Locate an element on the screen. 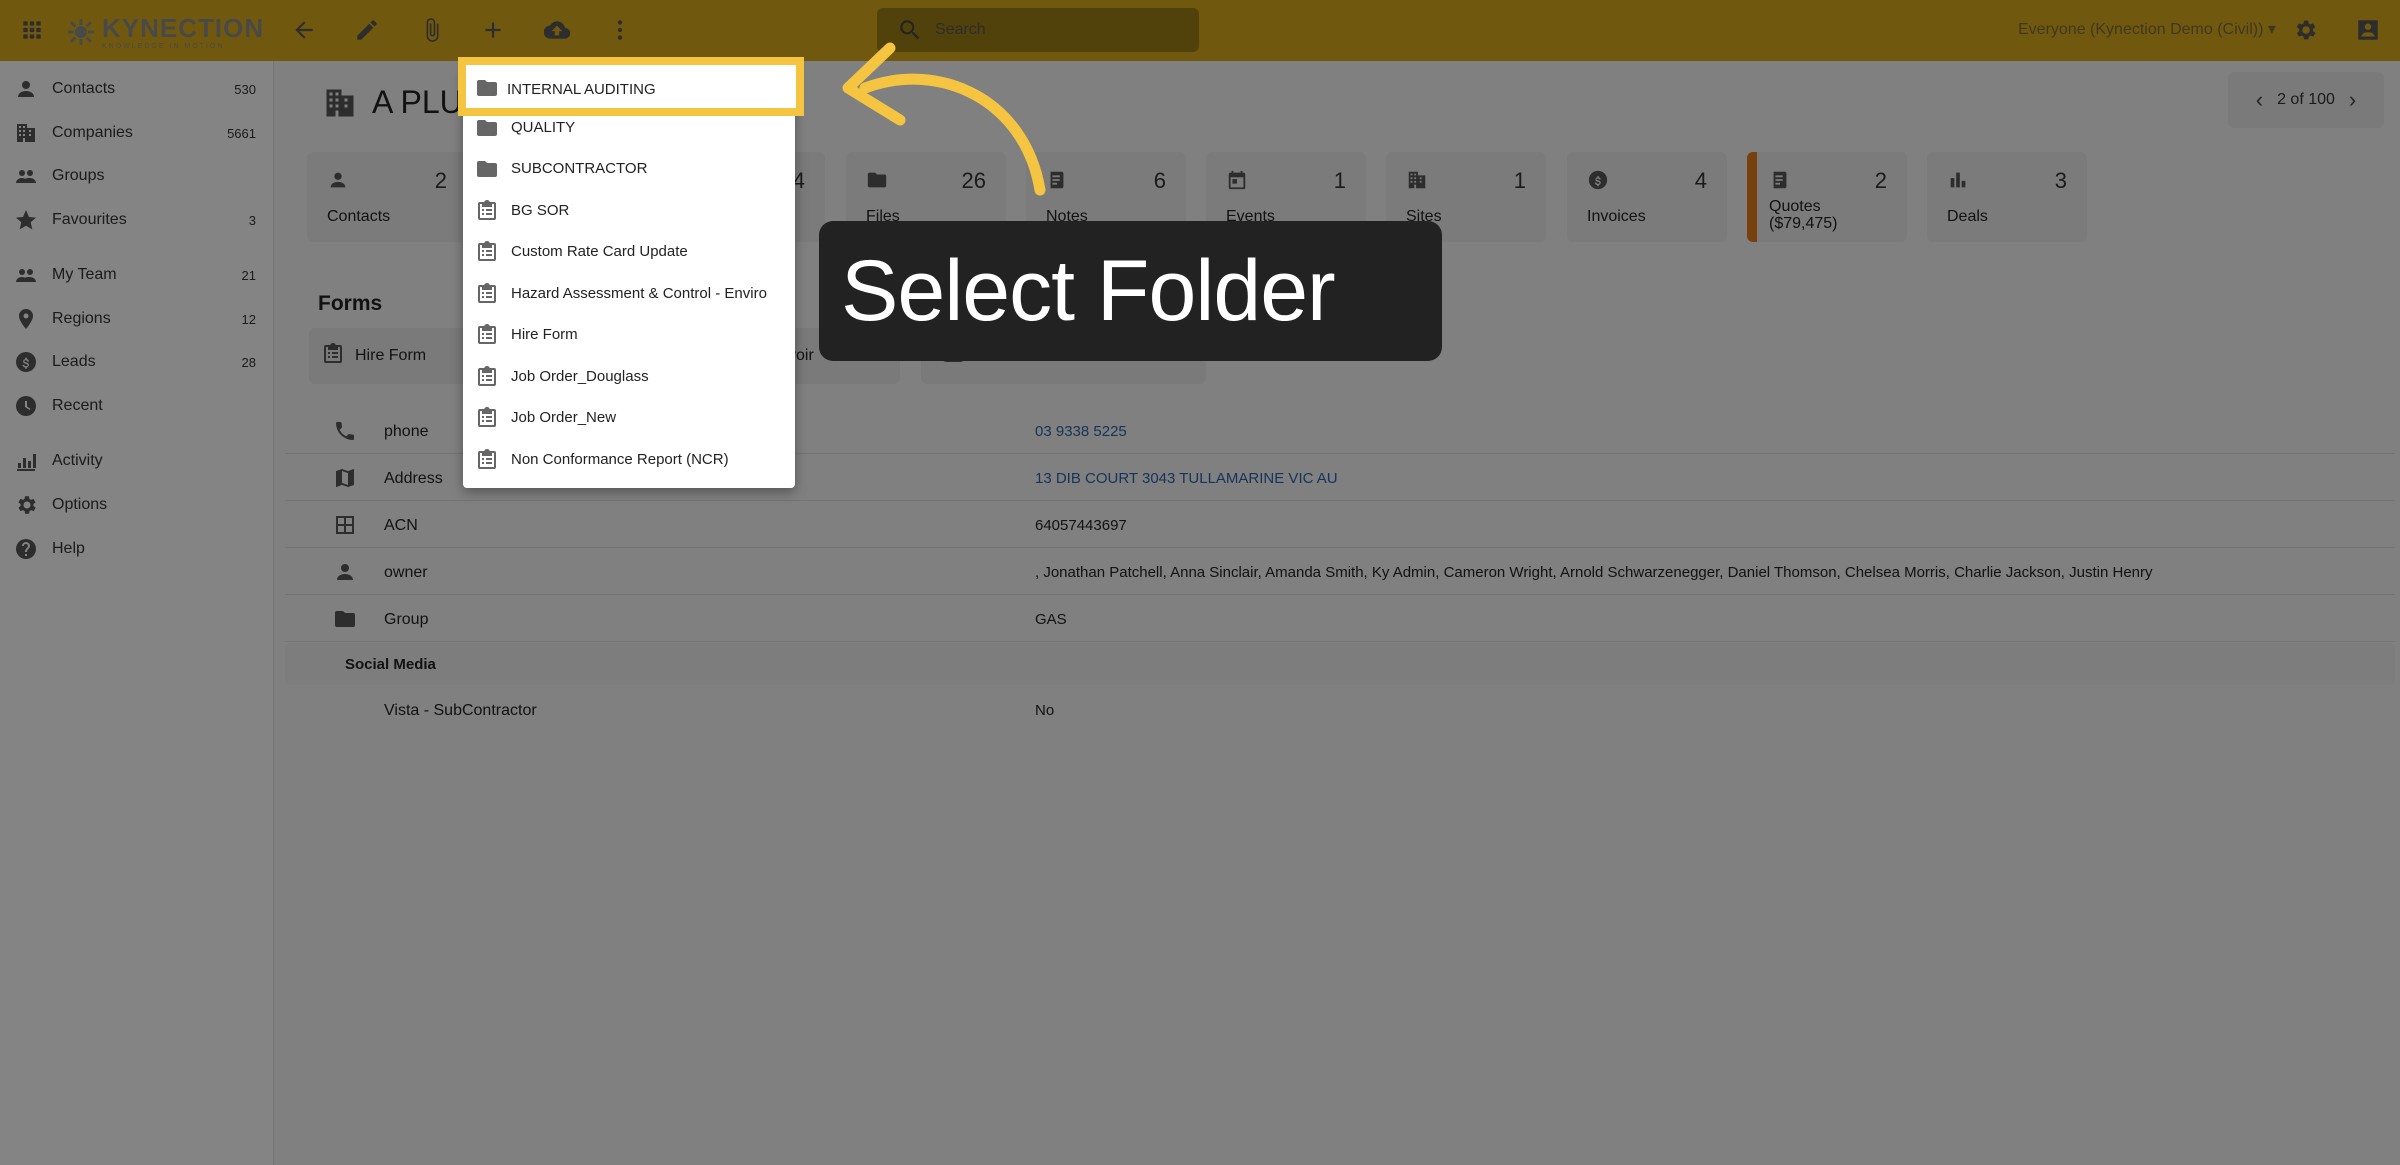 The width and height of the screenshot is (2400, 1165). dropdown-item-job-order-new: Job Order_New is located at coordinates (629, 417).